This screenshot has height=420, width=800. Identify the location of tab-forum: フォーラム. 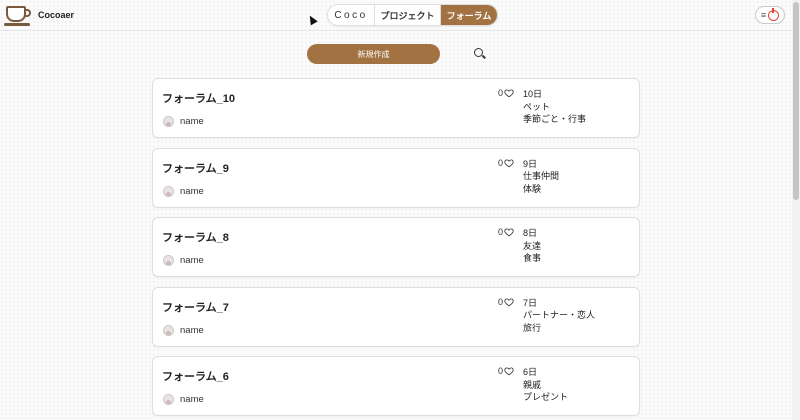
(469, 15).